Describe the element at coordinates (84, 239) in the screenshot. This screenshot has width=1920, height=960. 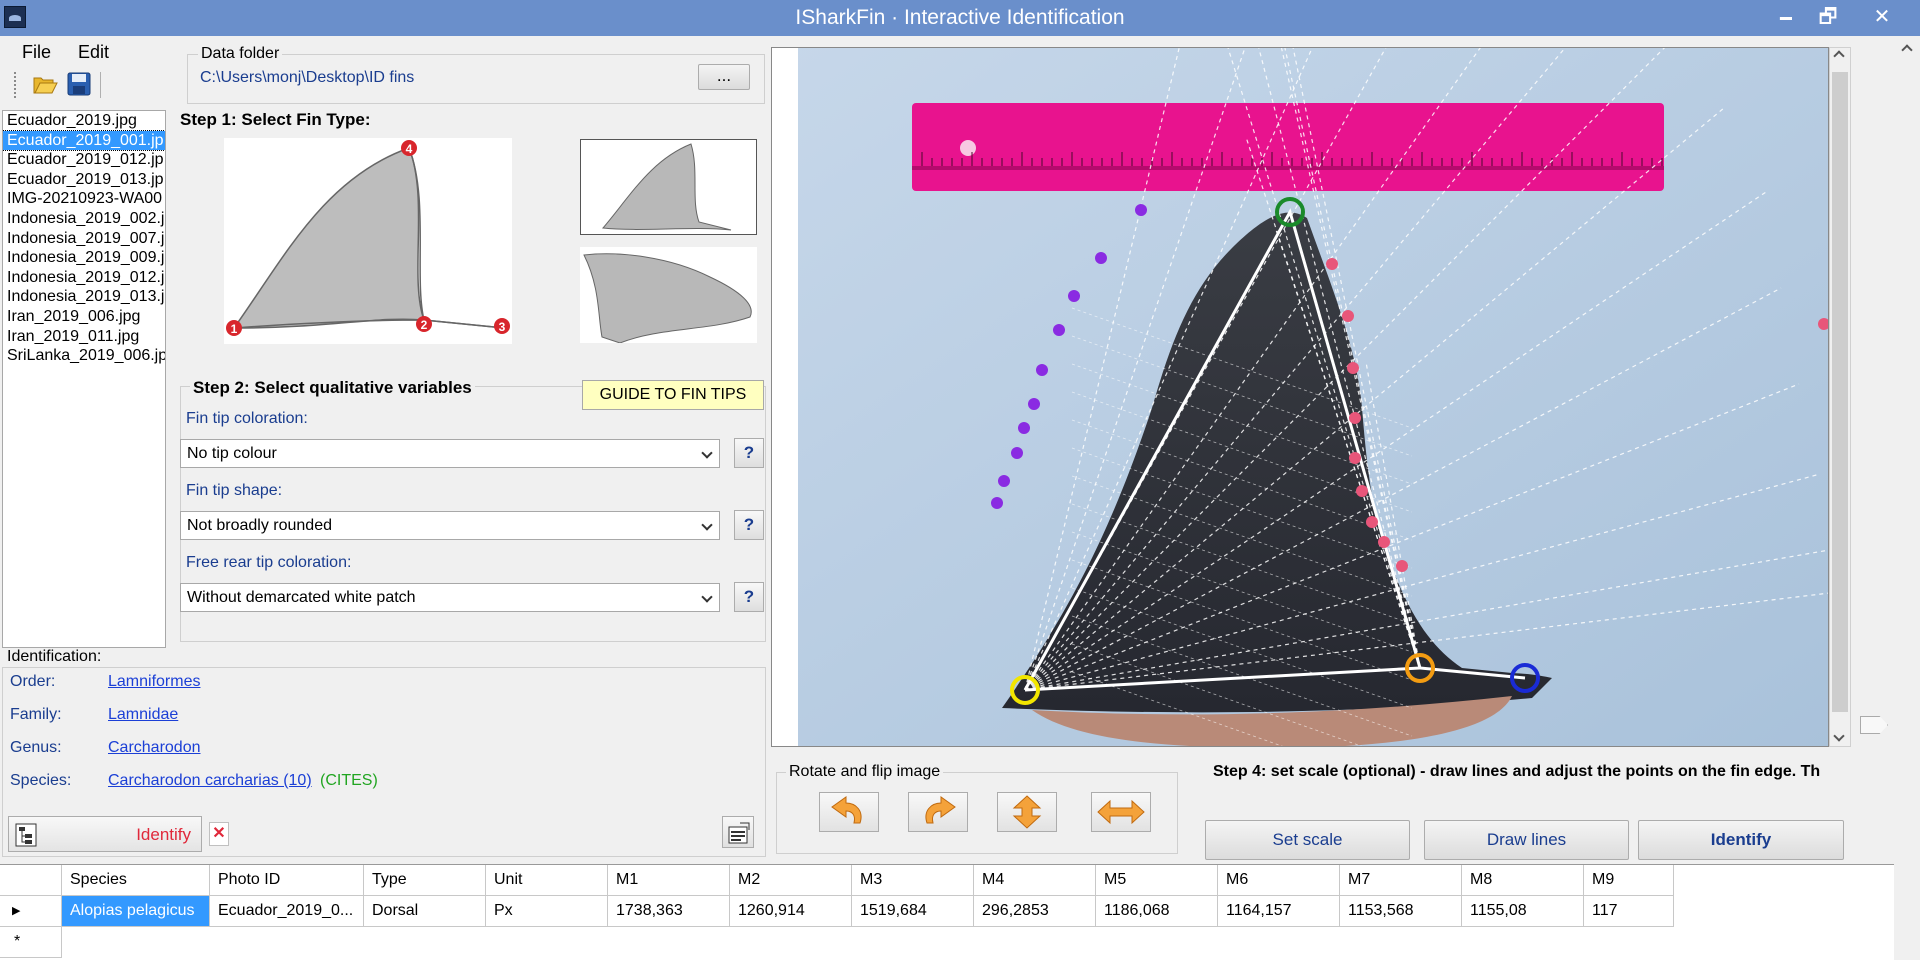
I see `file-list-item: Indonesia_2019_007.j` at that location.